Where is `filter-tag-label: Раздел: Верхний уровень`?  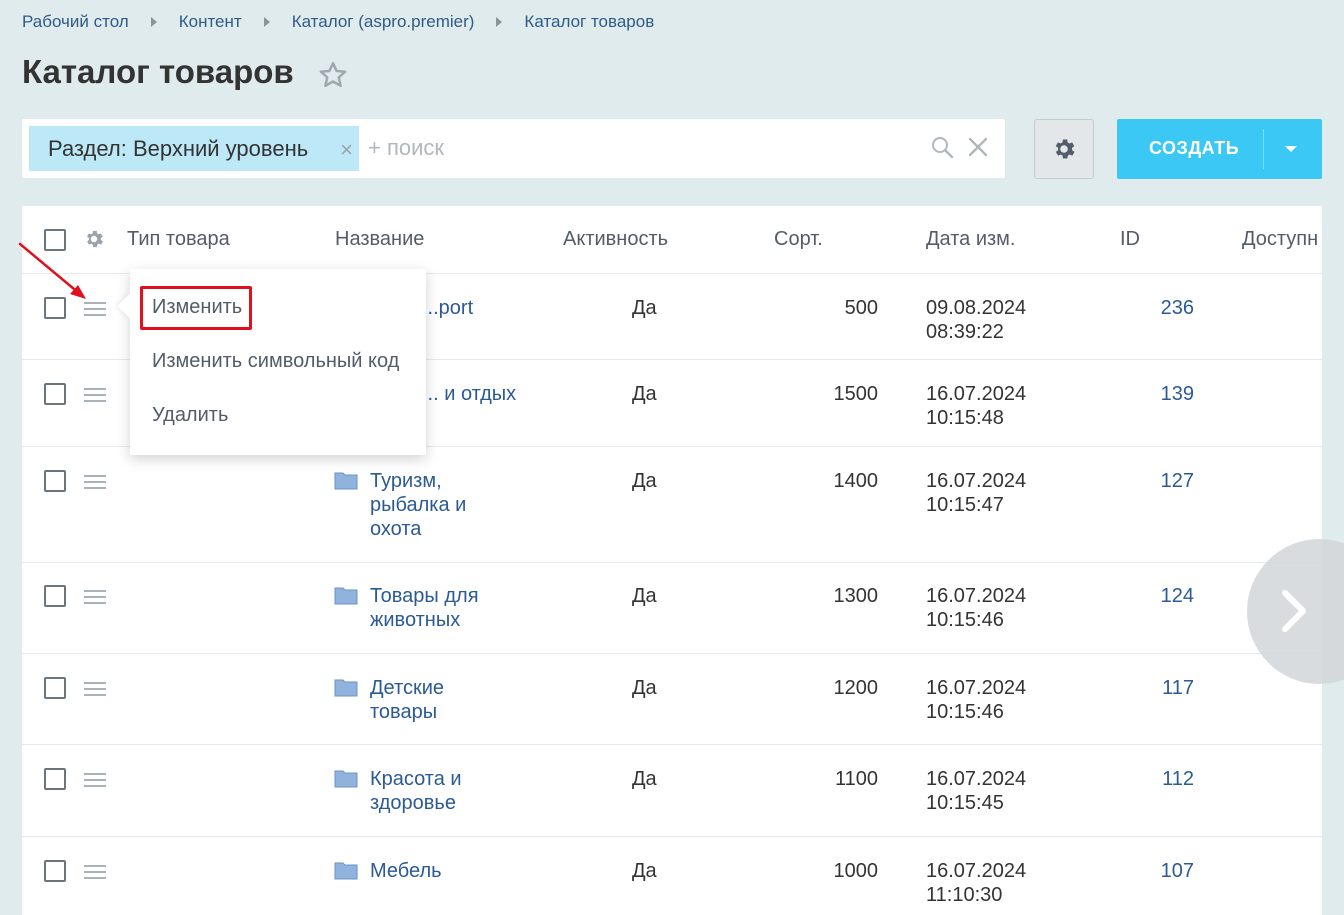 filter-tag-label: Раздел: Верхний уровень is located at coordinates (178, 148).